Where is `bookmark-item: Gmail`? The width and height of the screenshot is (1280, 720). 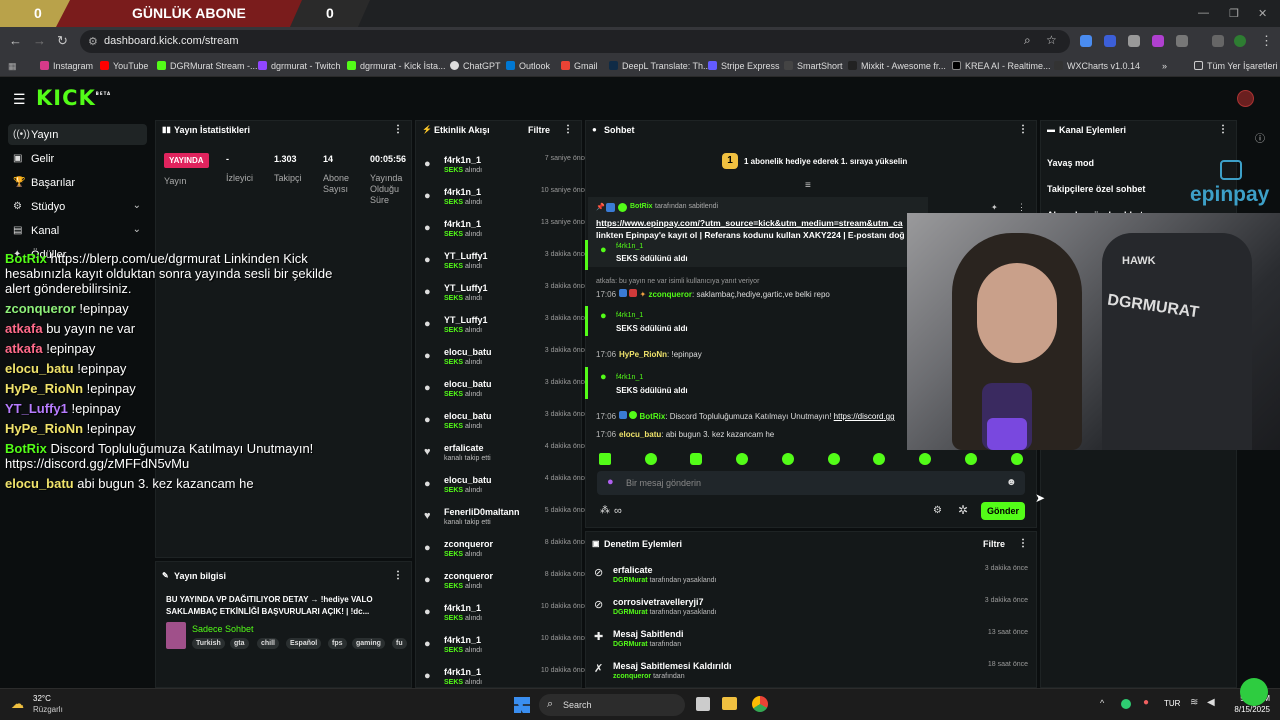
bookmark-item: Gmail is located at coordinates (579, 66).